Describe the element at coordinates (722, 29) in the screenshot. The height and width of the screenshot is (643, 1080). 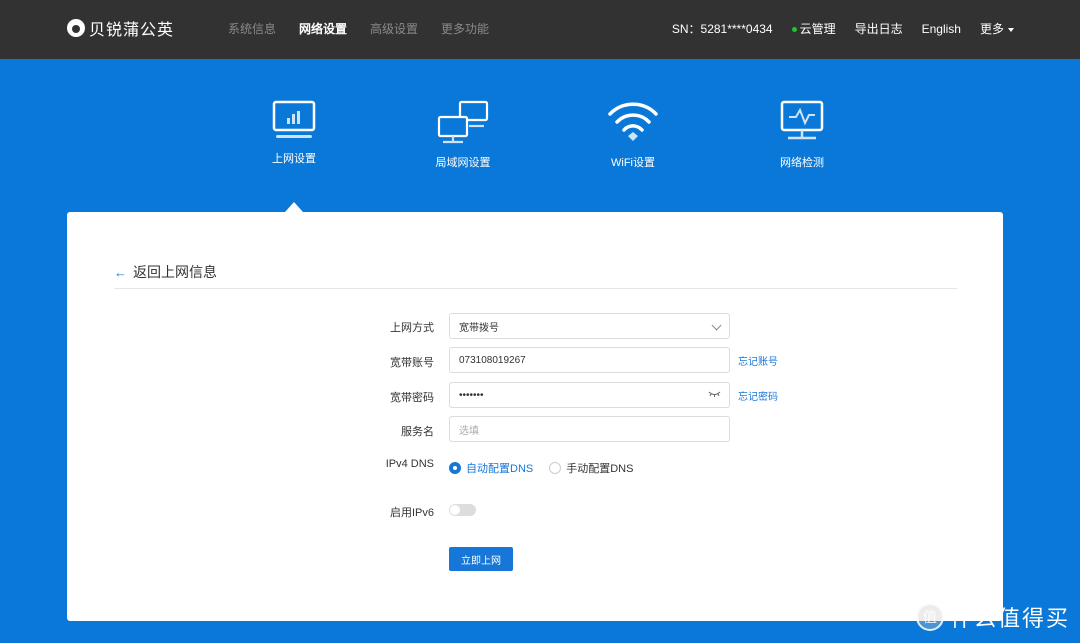
I see `serial-number: SN：5281****0434` at that location.